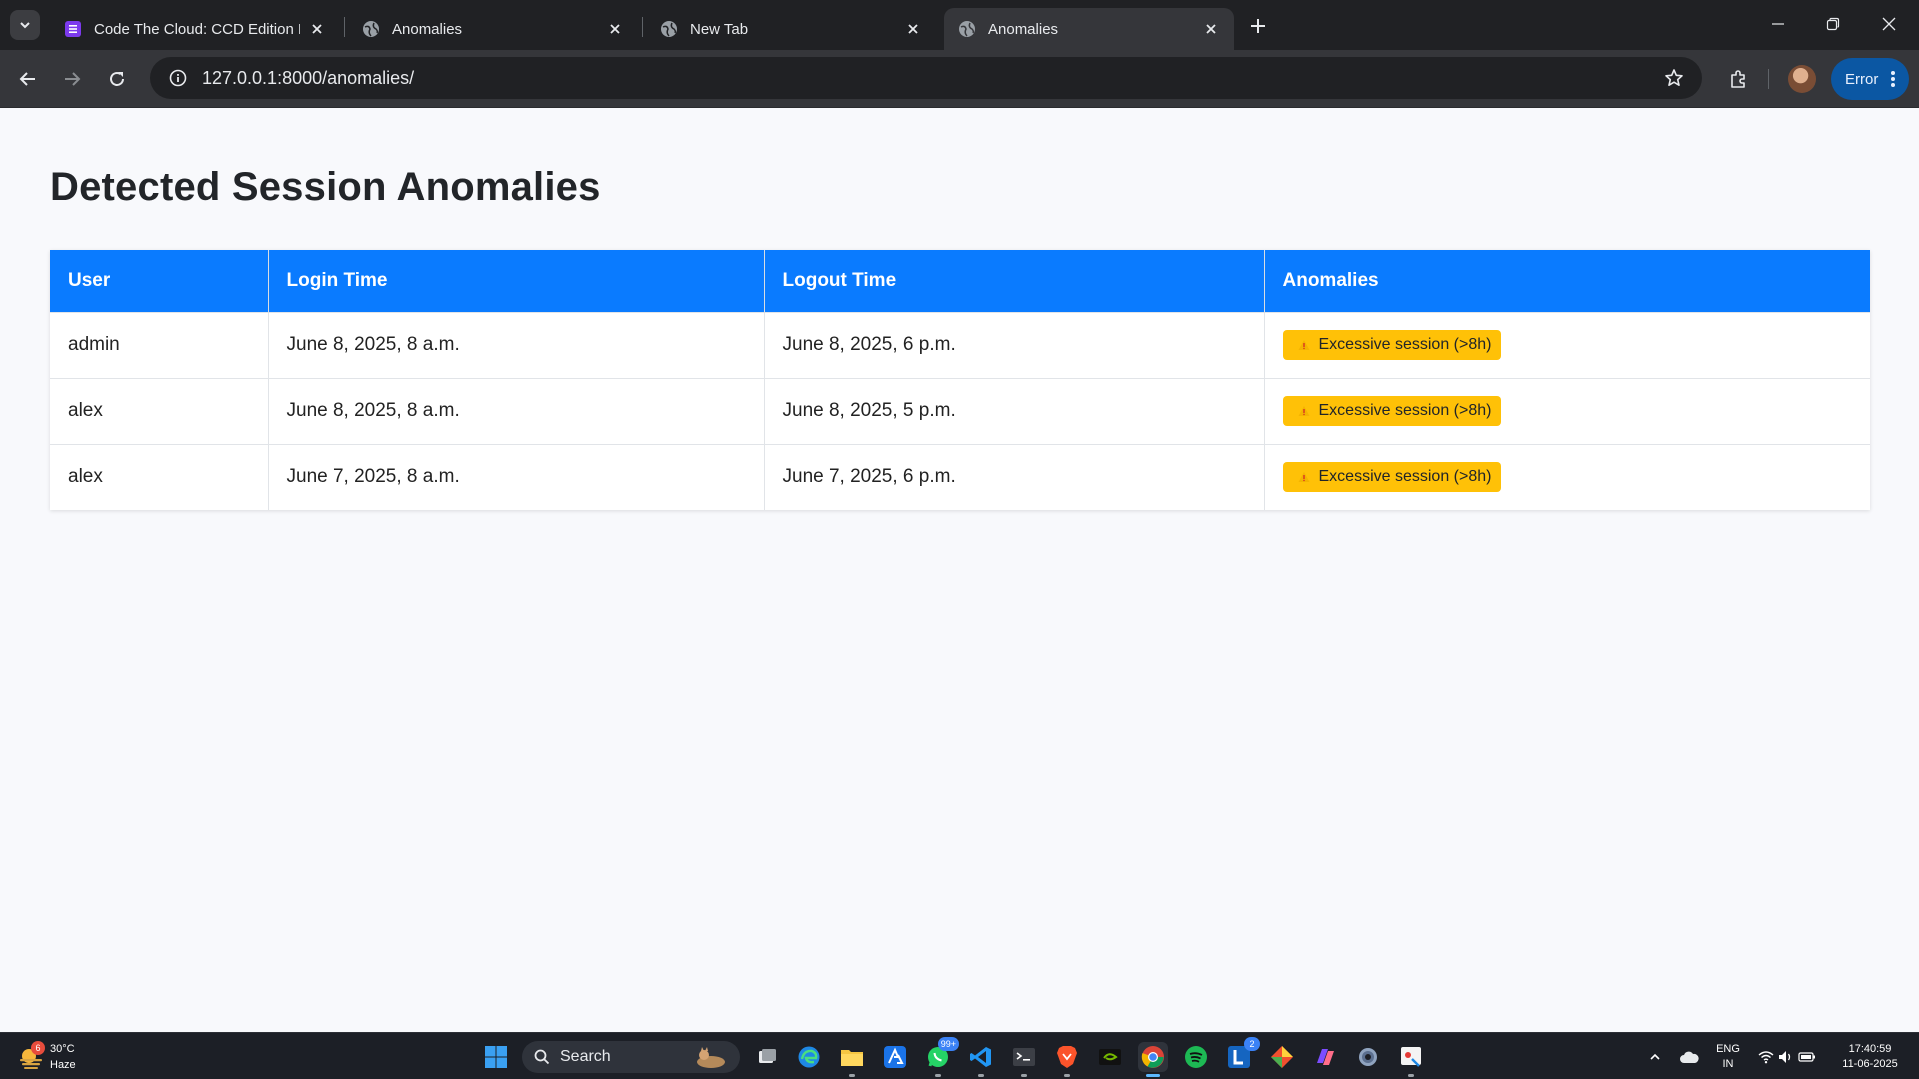  I want to click on tab-title: Code The Cloud: CCD Edition H, so click(197, 29).